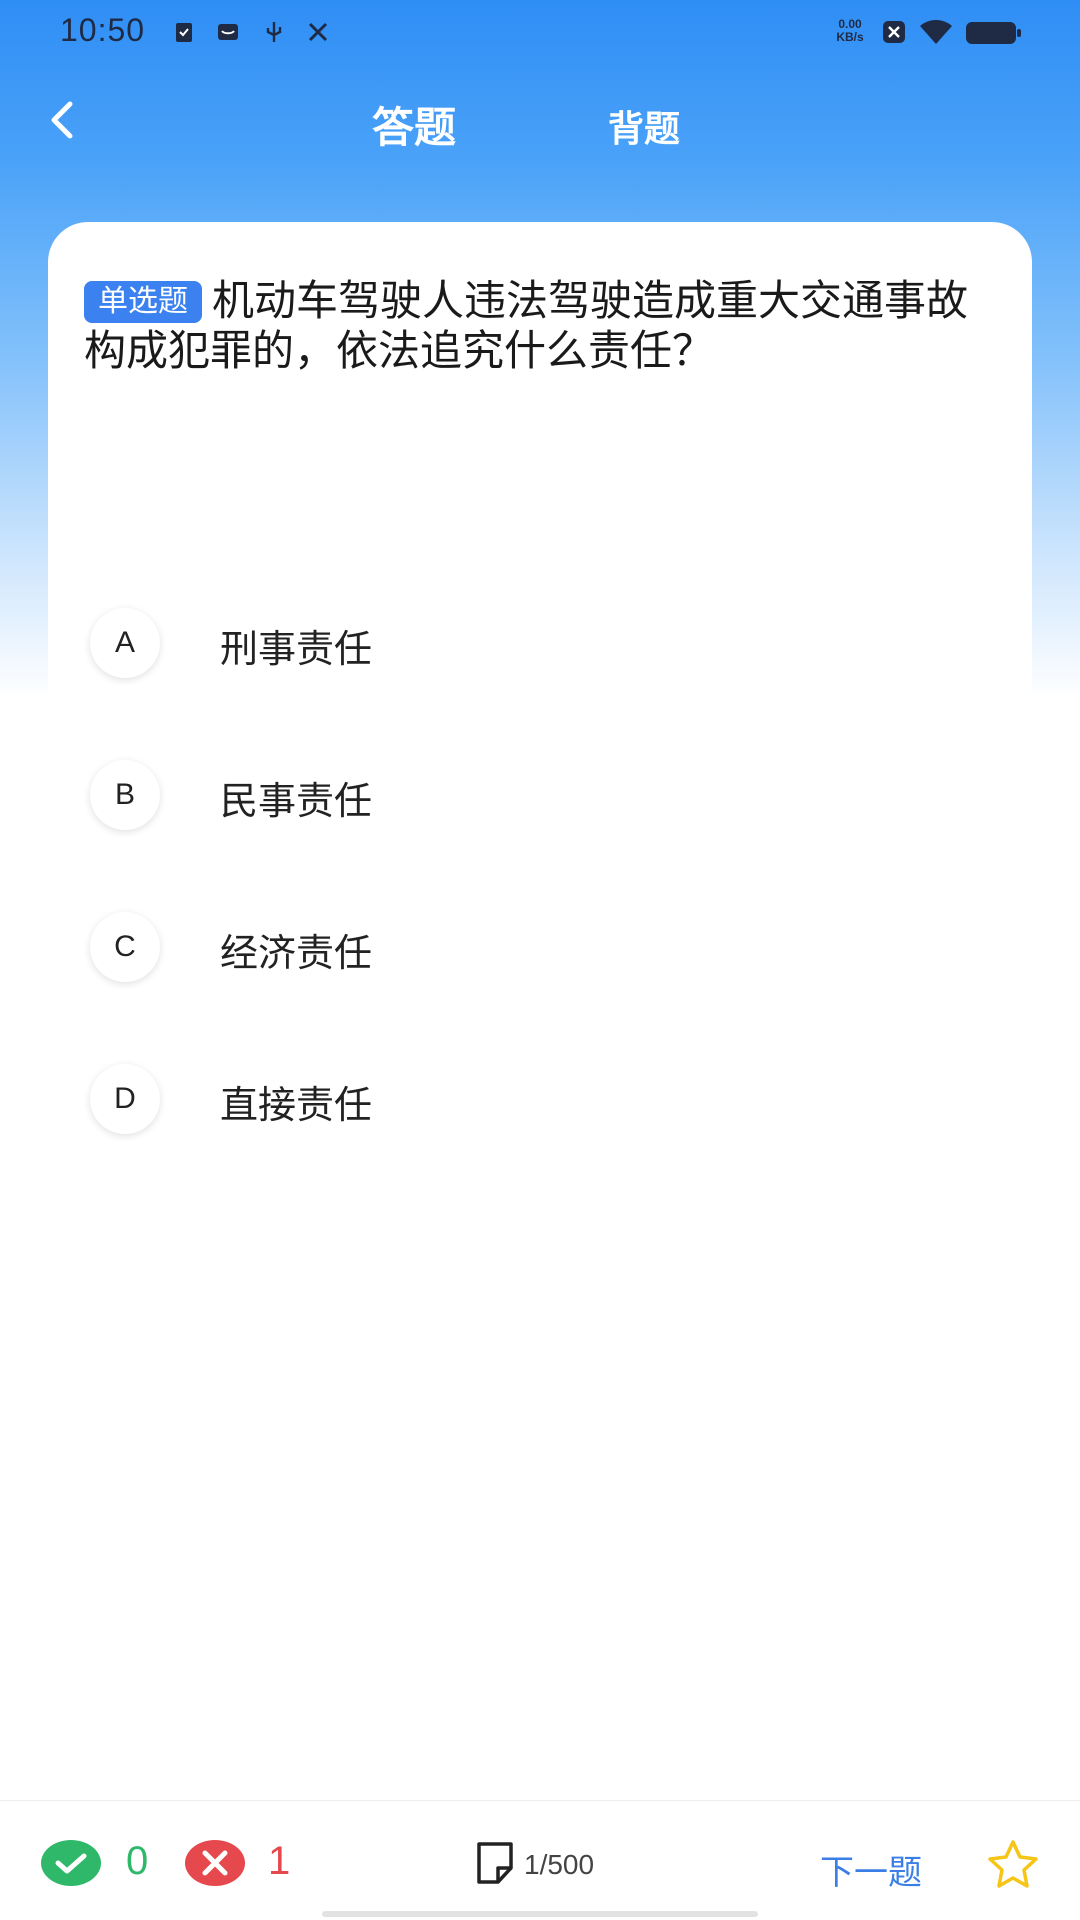  Describe the element at coordinates (936, 32) in the screenshot. I see `wifi-icon` at that location.